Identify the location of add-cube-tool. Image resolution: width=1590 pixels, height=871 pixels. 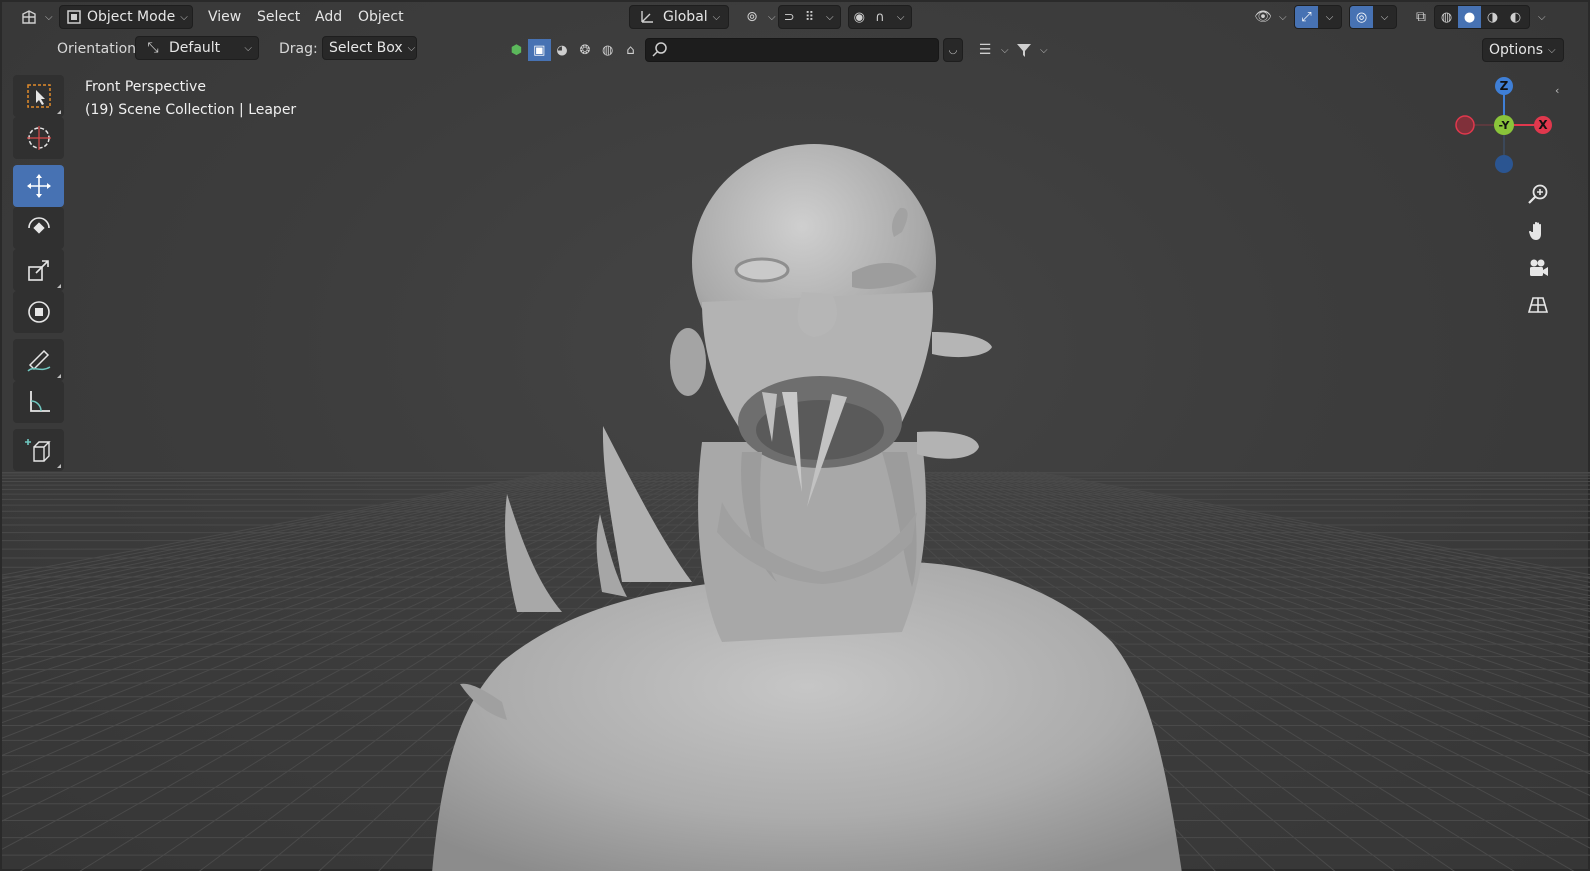
(38, 450).